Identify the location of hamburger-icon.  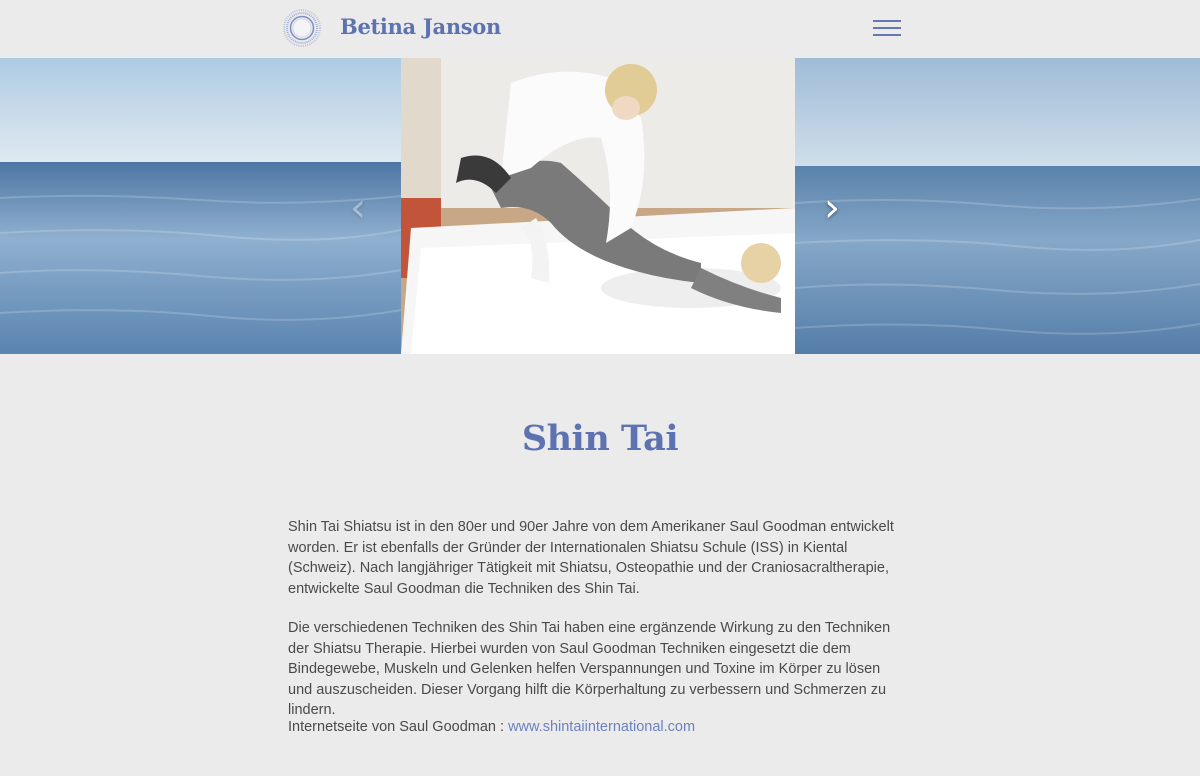
(887, 21).